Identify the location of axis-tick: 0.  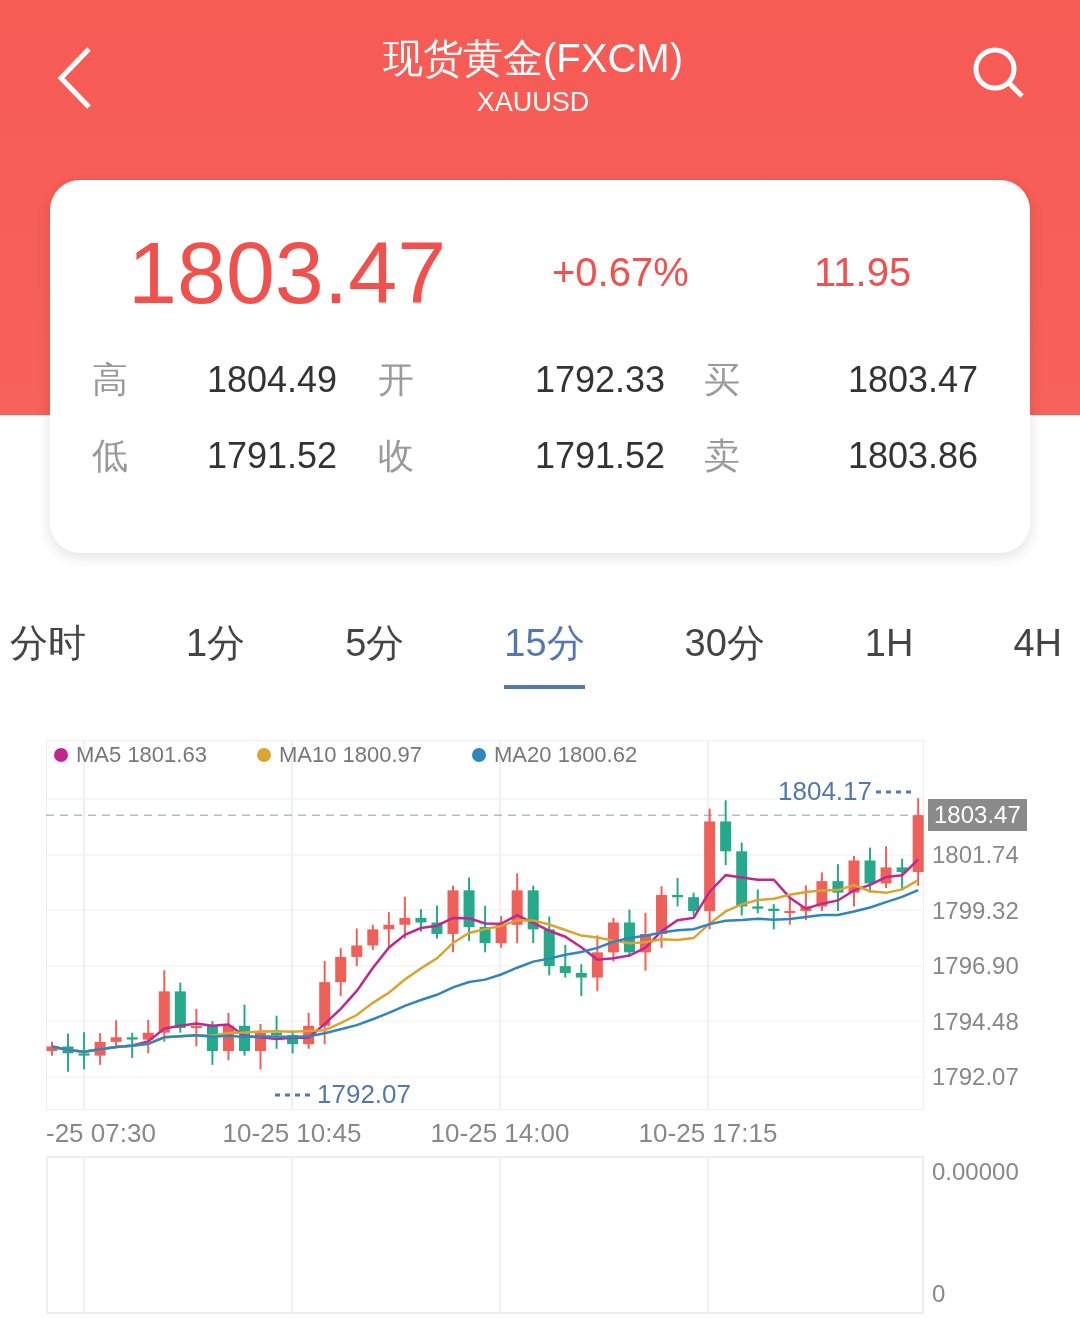
(939, 1294).